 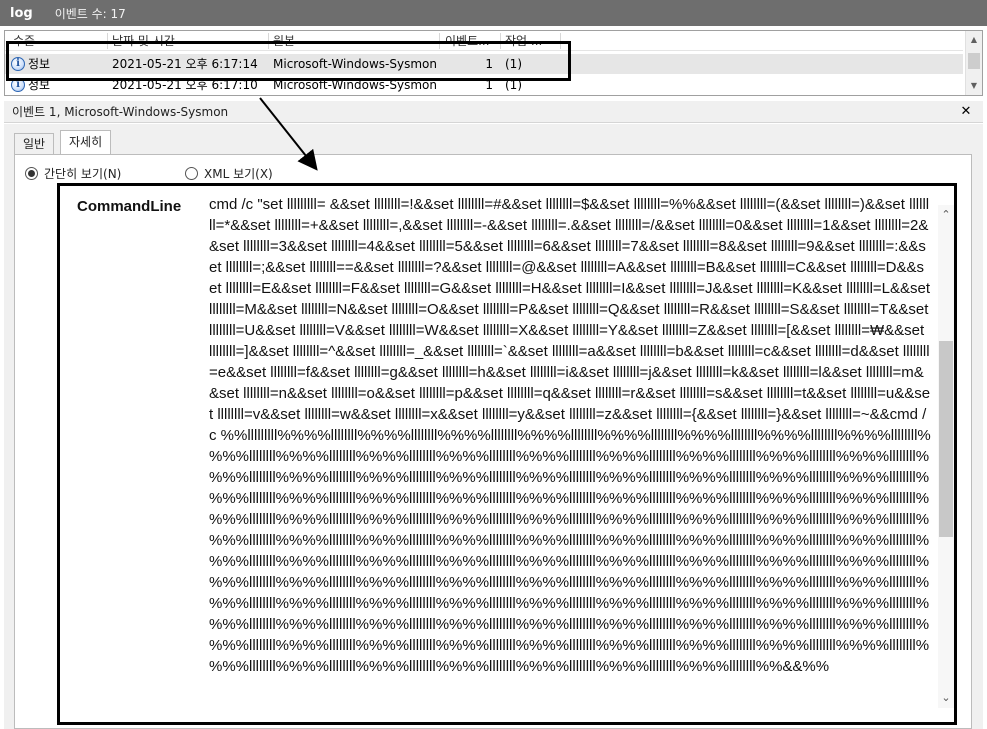 What do you see at coordinates (21, 13) in the screenshot?
I see `log-name: log` at bounding box center [21, 13].